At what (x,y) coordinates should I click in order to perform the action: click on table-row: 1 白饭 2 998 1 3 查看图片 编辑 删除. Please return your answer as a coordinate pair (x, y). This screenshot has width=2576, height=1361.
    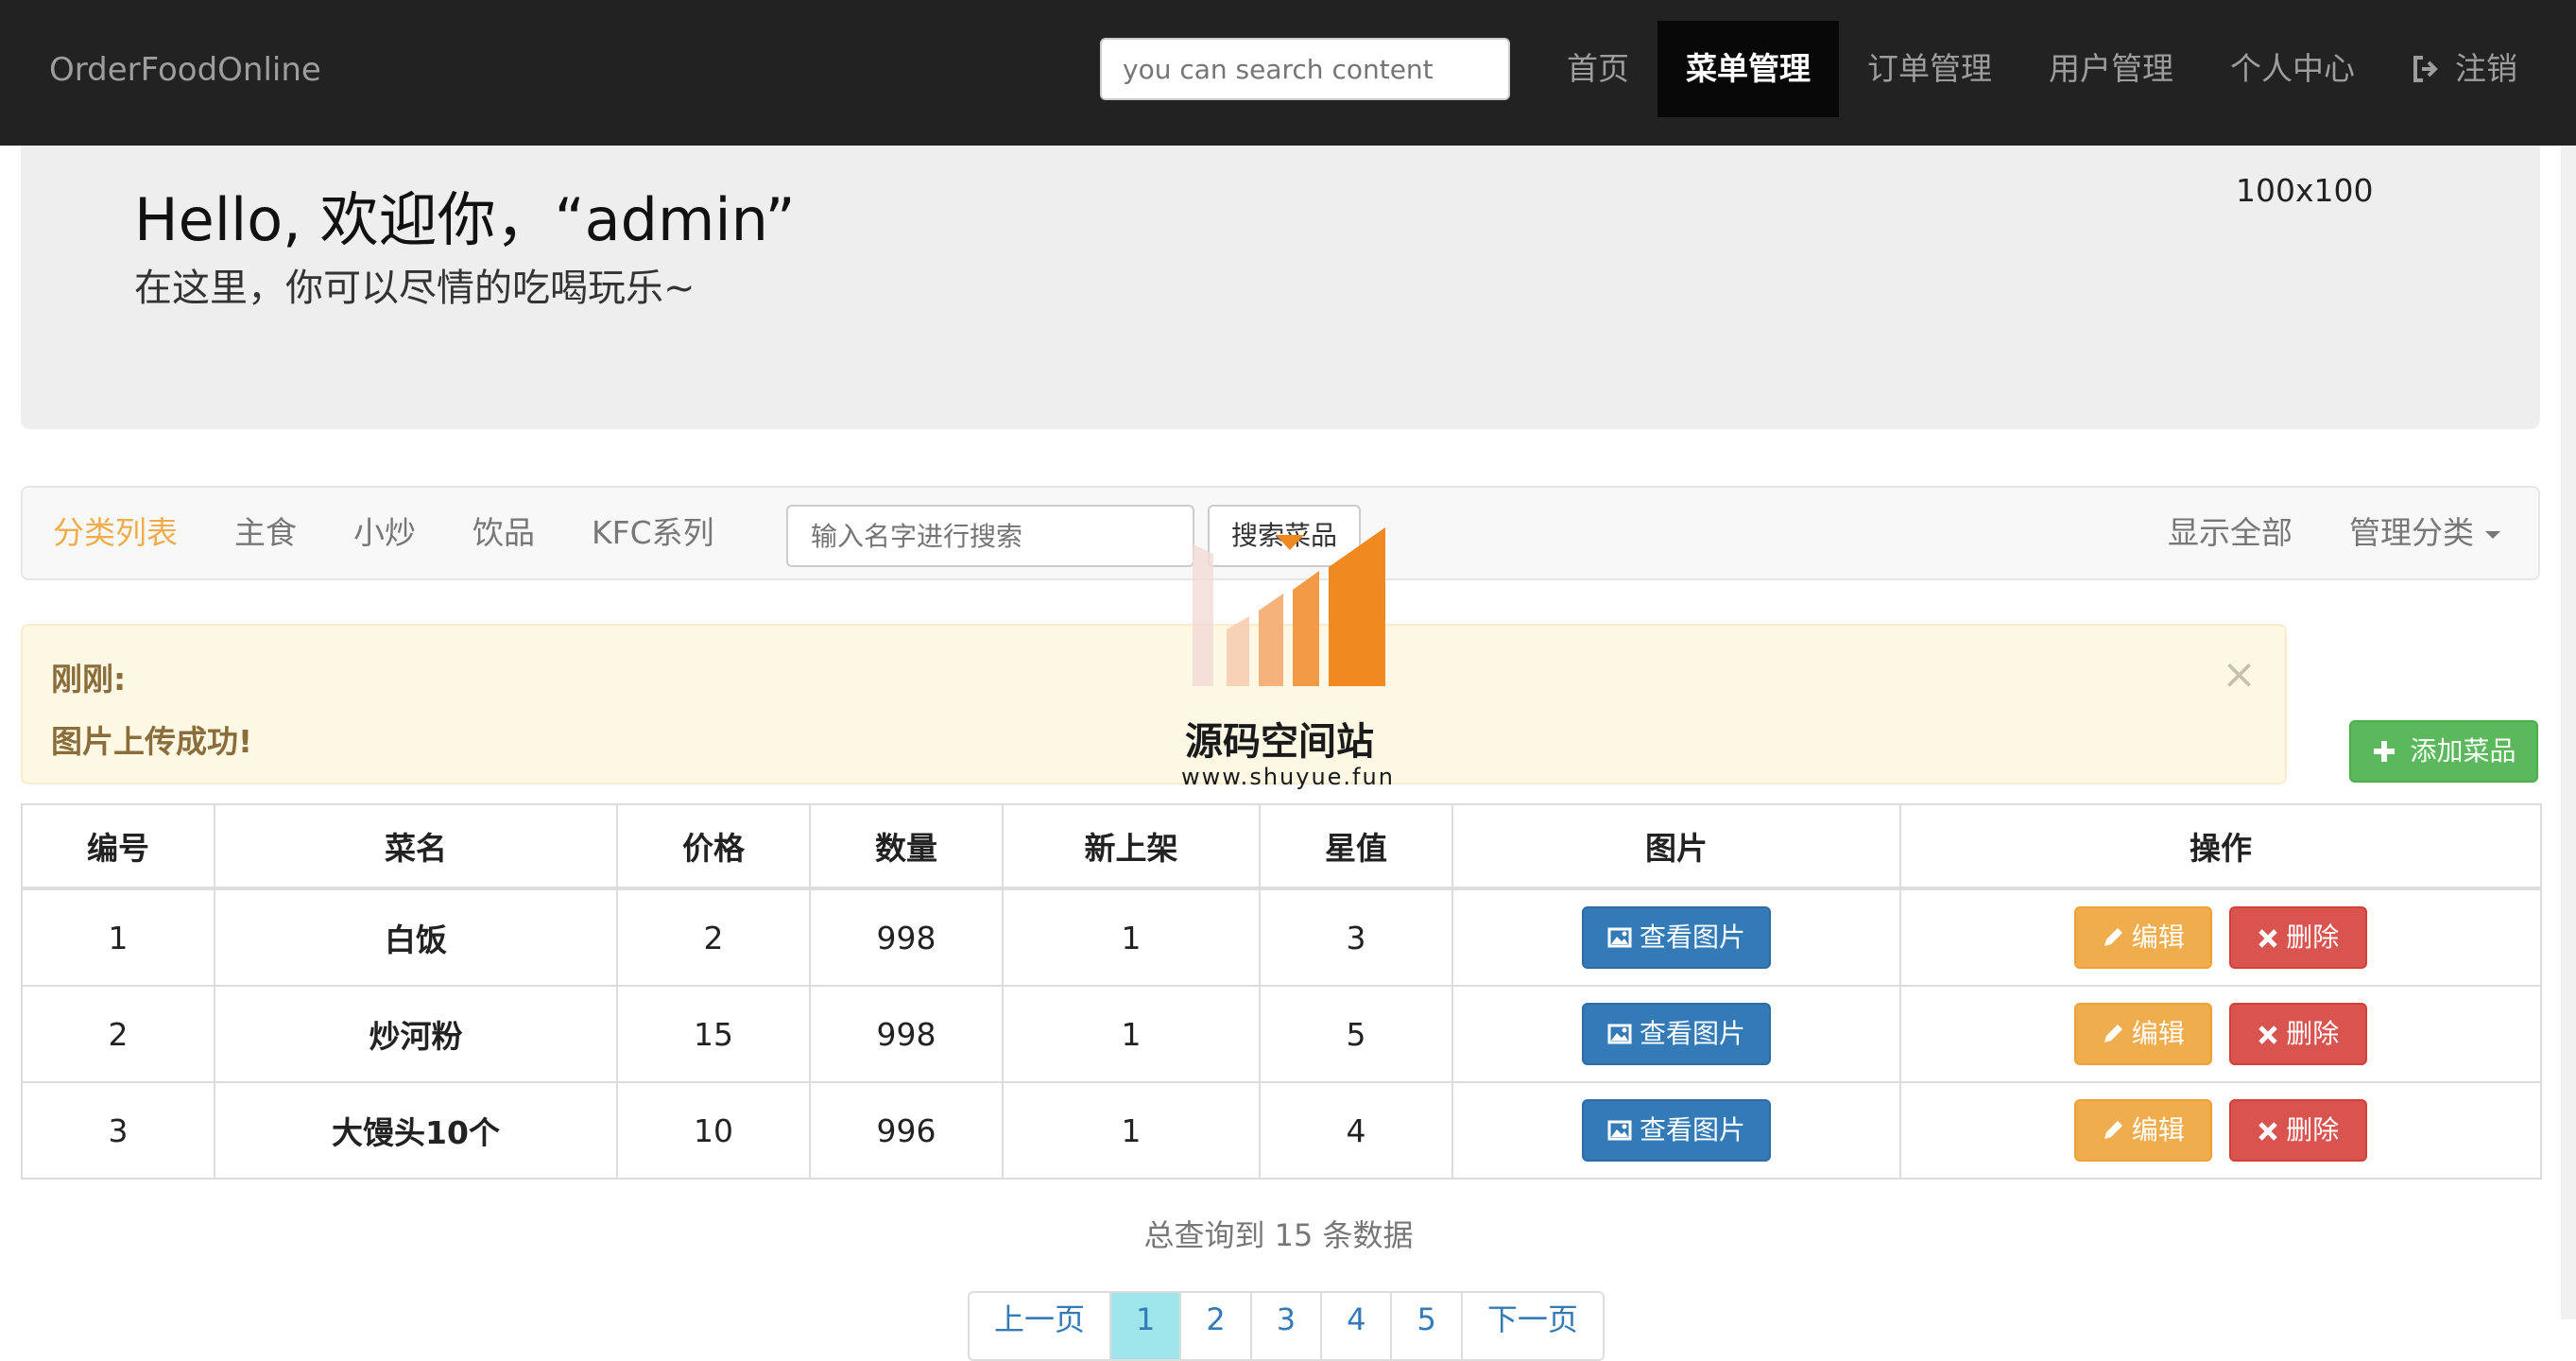
    Looking at the image, I should click on (1281, 937).